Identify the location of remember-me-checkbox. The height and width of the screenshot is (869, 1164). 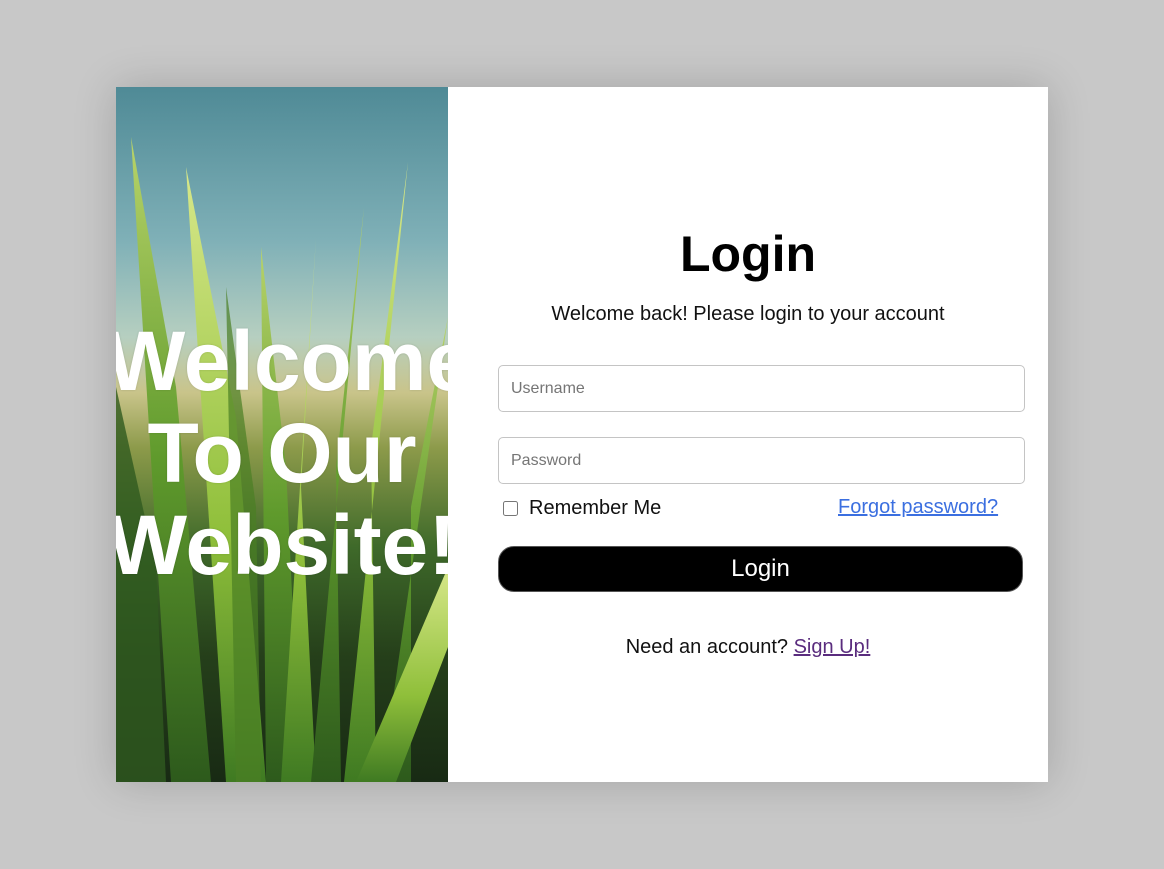
(510, 508).